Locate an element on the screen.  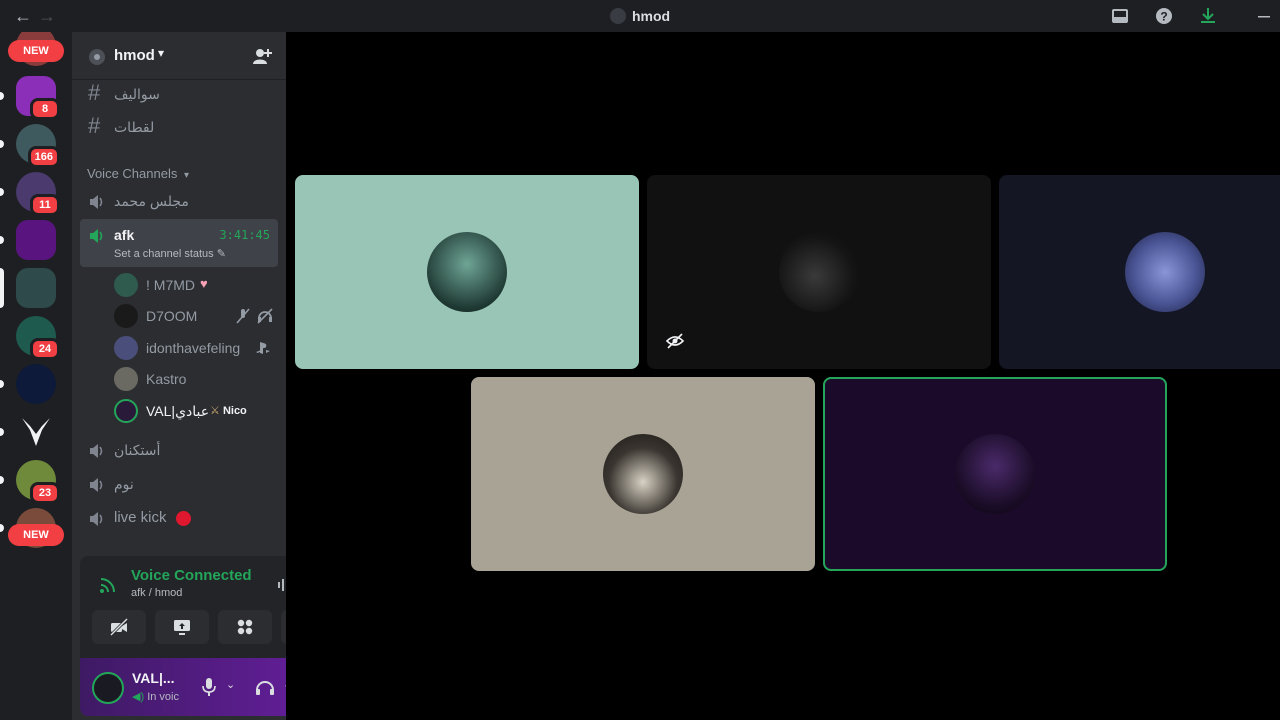
guild-name: hmod is located at coordinates (134, 55).